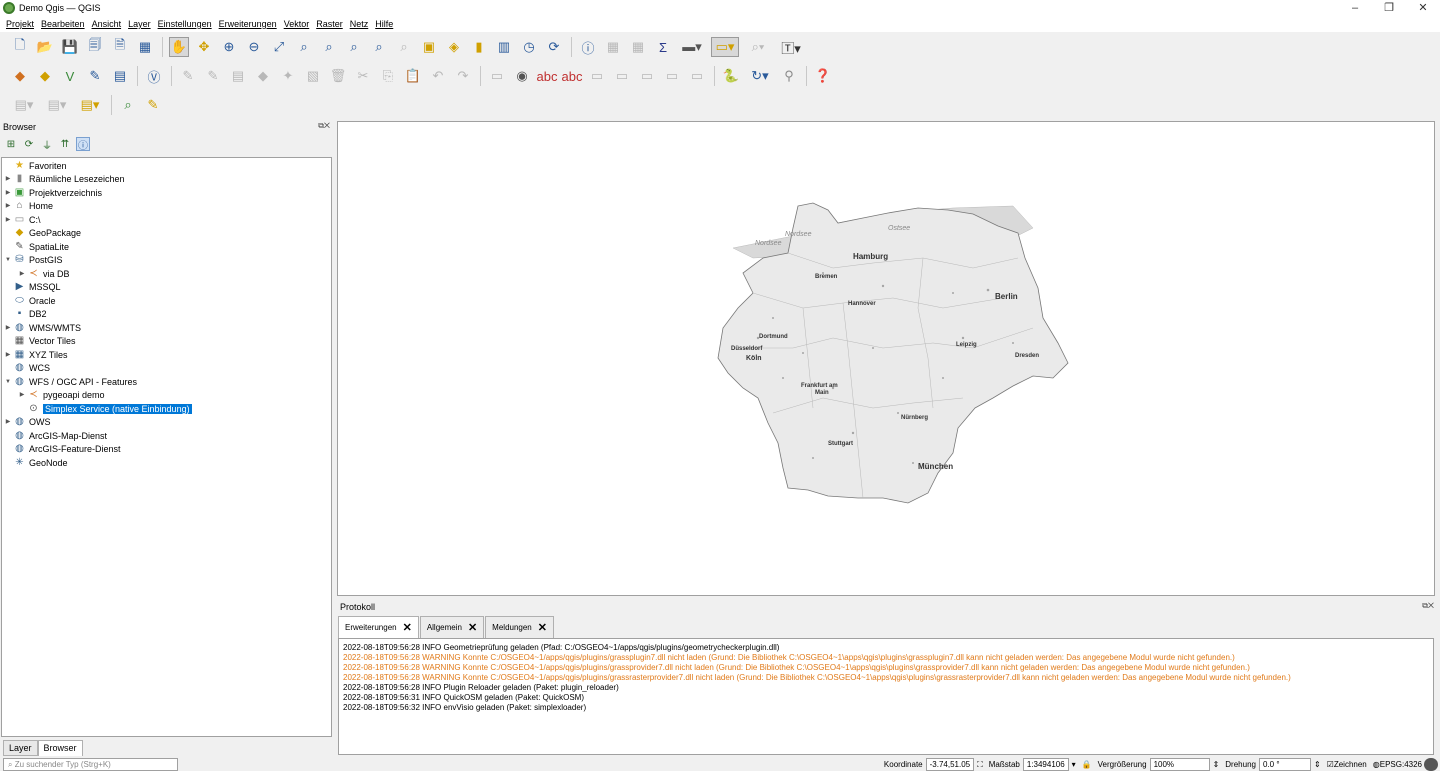  Describe the element at coordinates (288, 76) in the screenshot. I see `vertex-tool-icon: ✦` at that location.